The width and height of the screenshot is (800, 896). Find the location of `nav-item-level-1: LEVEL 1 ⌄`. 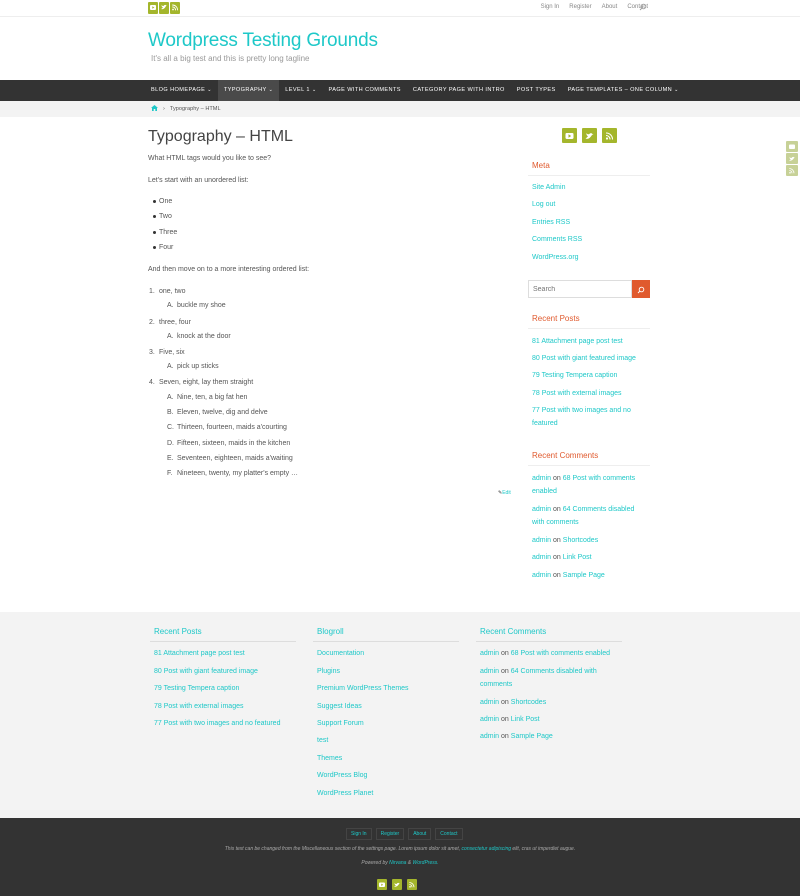

nav-item-level-1: LEVEL 1 ⌄ is located at coordinates (300, 90).